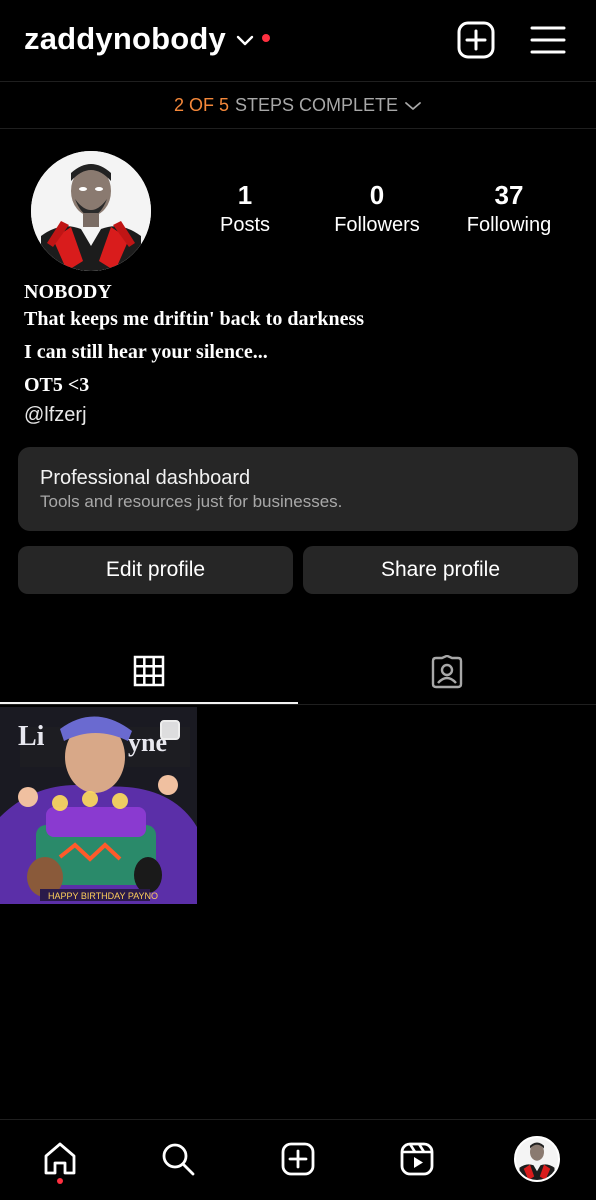  Describe the element at coordinates (201, 104) in the screenshot. I see `steps-progress: 2 OF 5` at that location.